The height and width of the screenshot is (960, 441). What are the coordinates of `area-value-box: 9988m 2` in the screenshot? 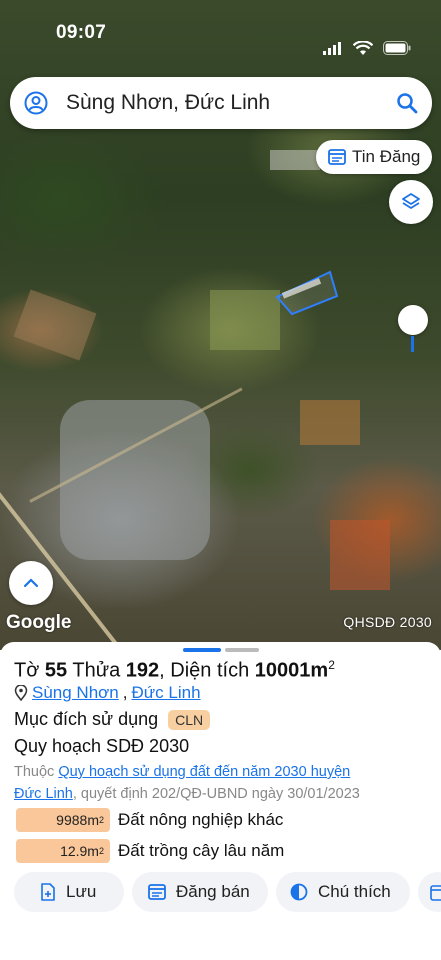 It's located at (63, 820).